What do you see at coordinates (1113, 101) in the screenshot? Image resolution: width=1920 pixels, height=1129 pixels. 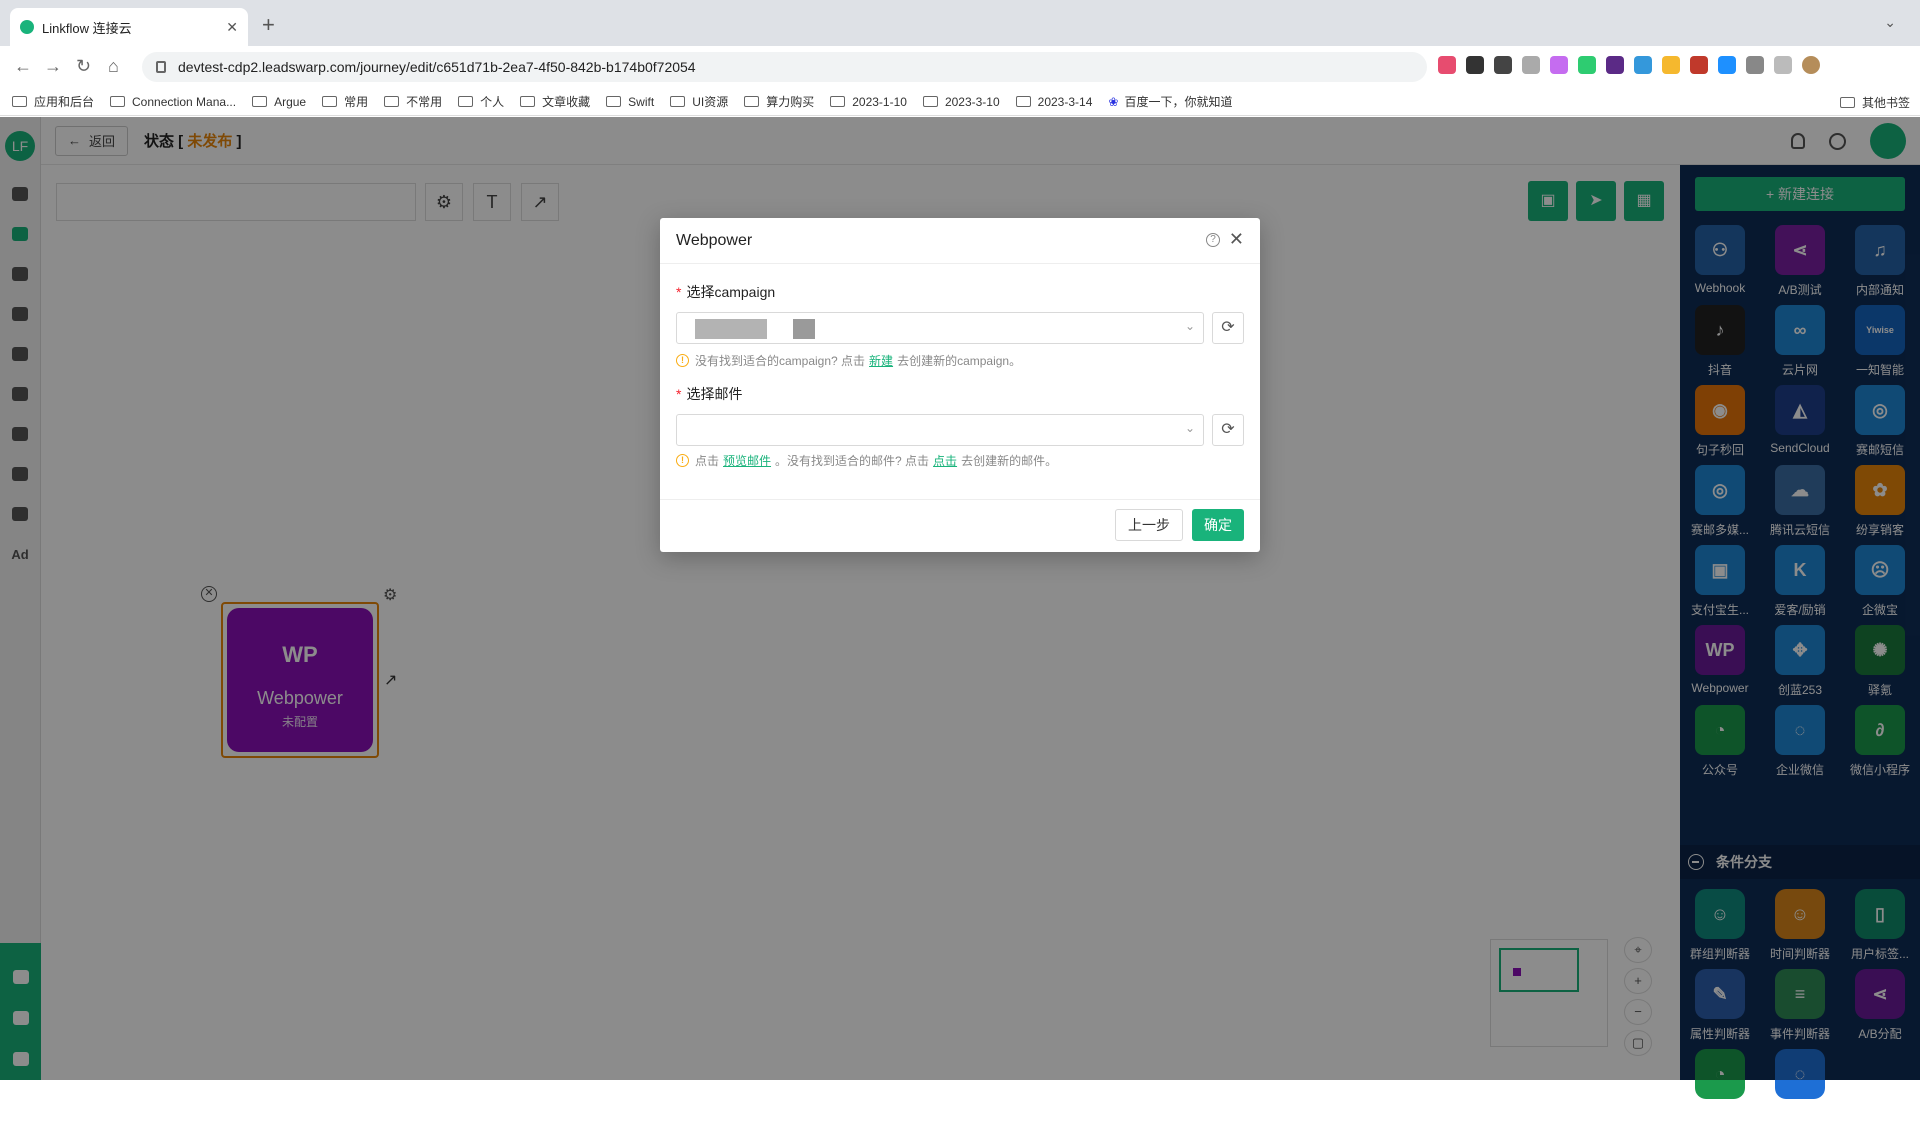 I see `baidu-icon: ❀` at bounding box center [1113, 101].